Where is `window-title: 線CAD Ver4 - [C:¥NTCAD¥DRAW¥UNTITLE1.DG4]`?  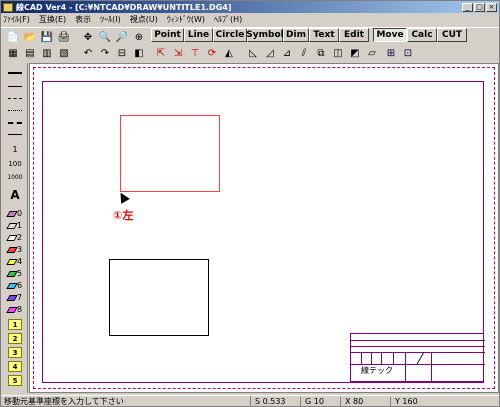 window-title: 線CAD Ver4 - [C:¥NTCAD¥DRAW¥UNTITLE1.DG4] is located at coordinates (124, 7).